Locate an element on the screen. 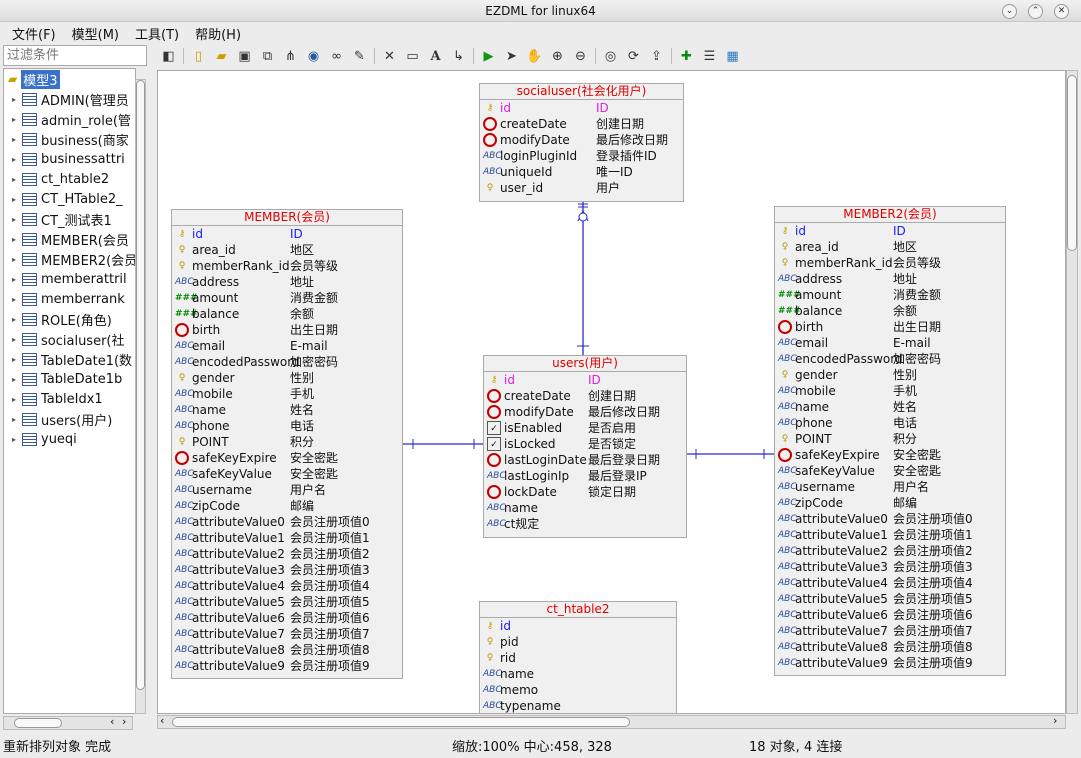 The width and height of the screenshot is (1081, 758). minimize-icon: ⌄ is located at coordinates (1009, 11).